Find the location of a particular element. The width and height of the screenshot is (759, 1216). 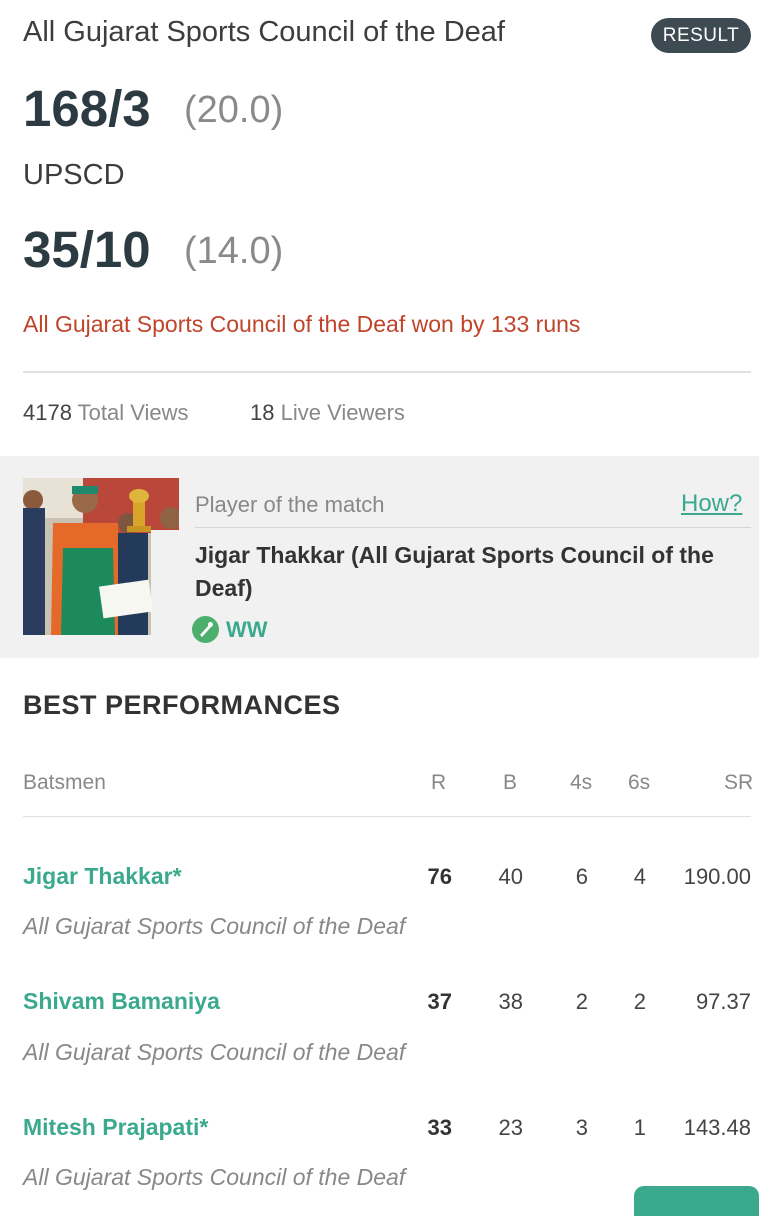

batsman-strike-rate: 190.00 is located at coordinates (717, 876).